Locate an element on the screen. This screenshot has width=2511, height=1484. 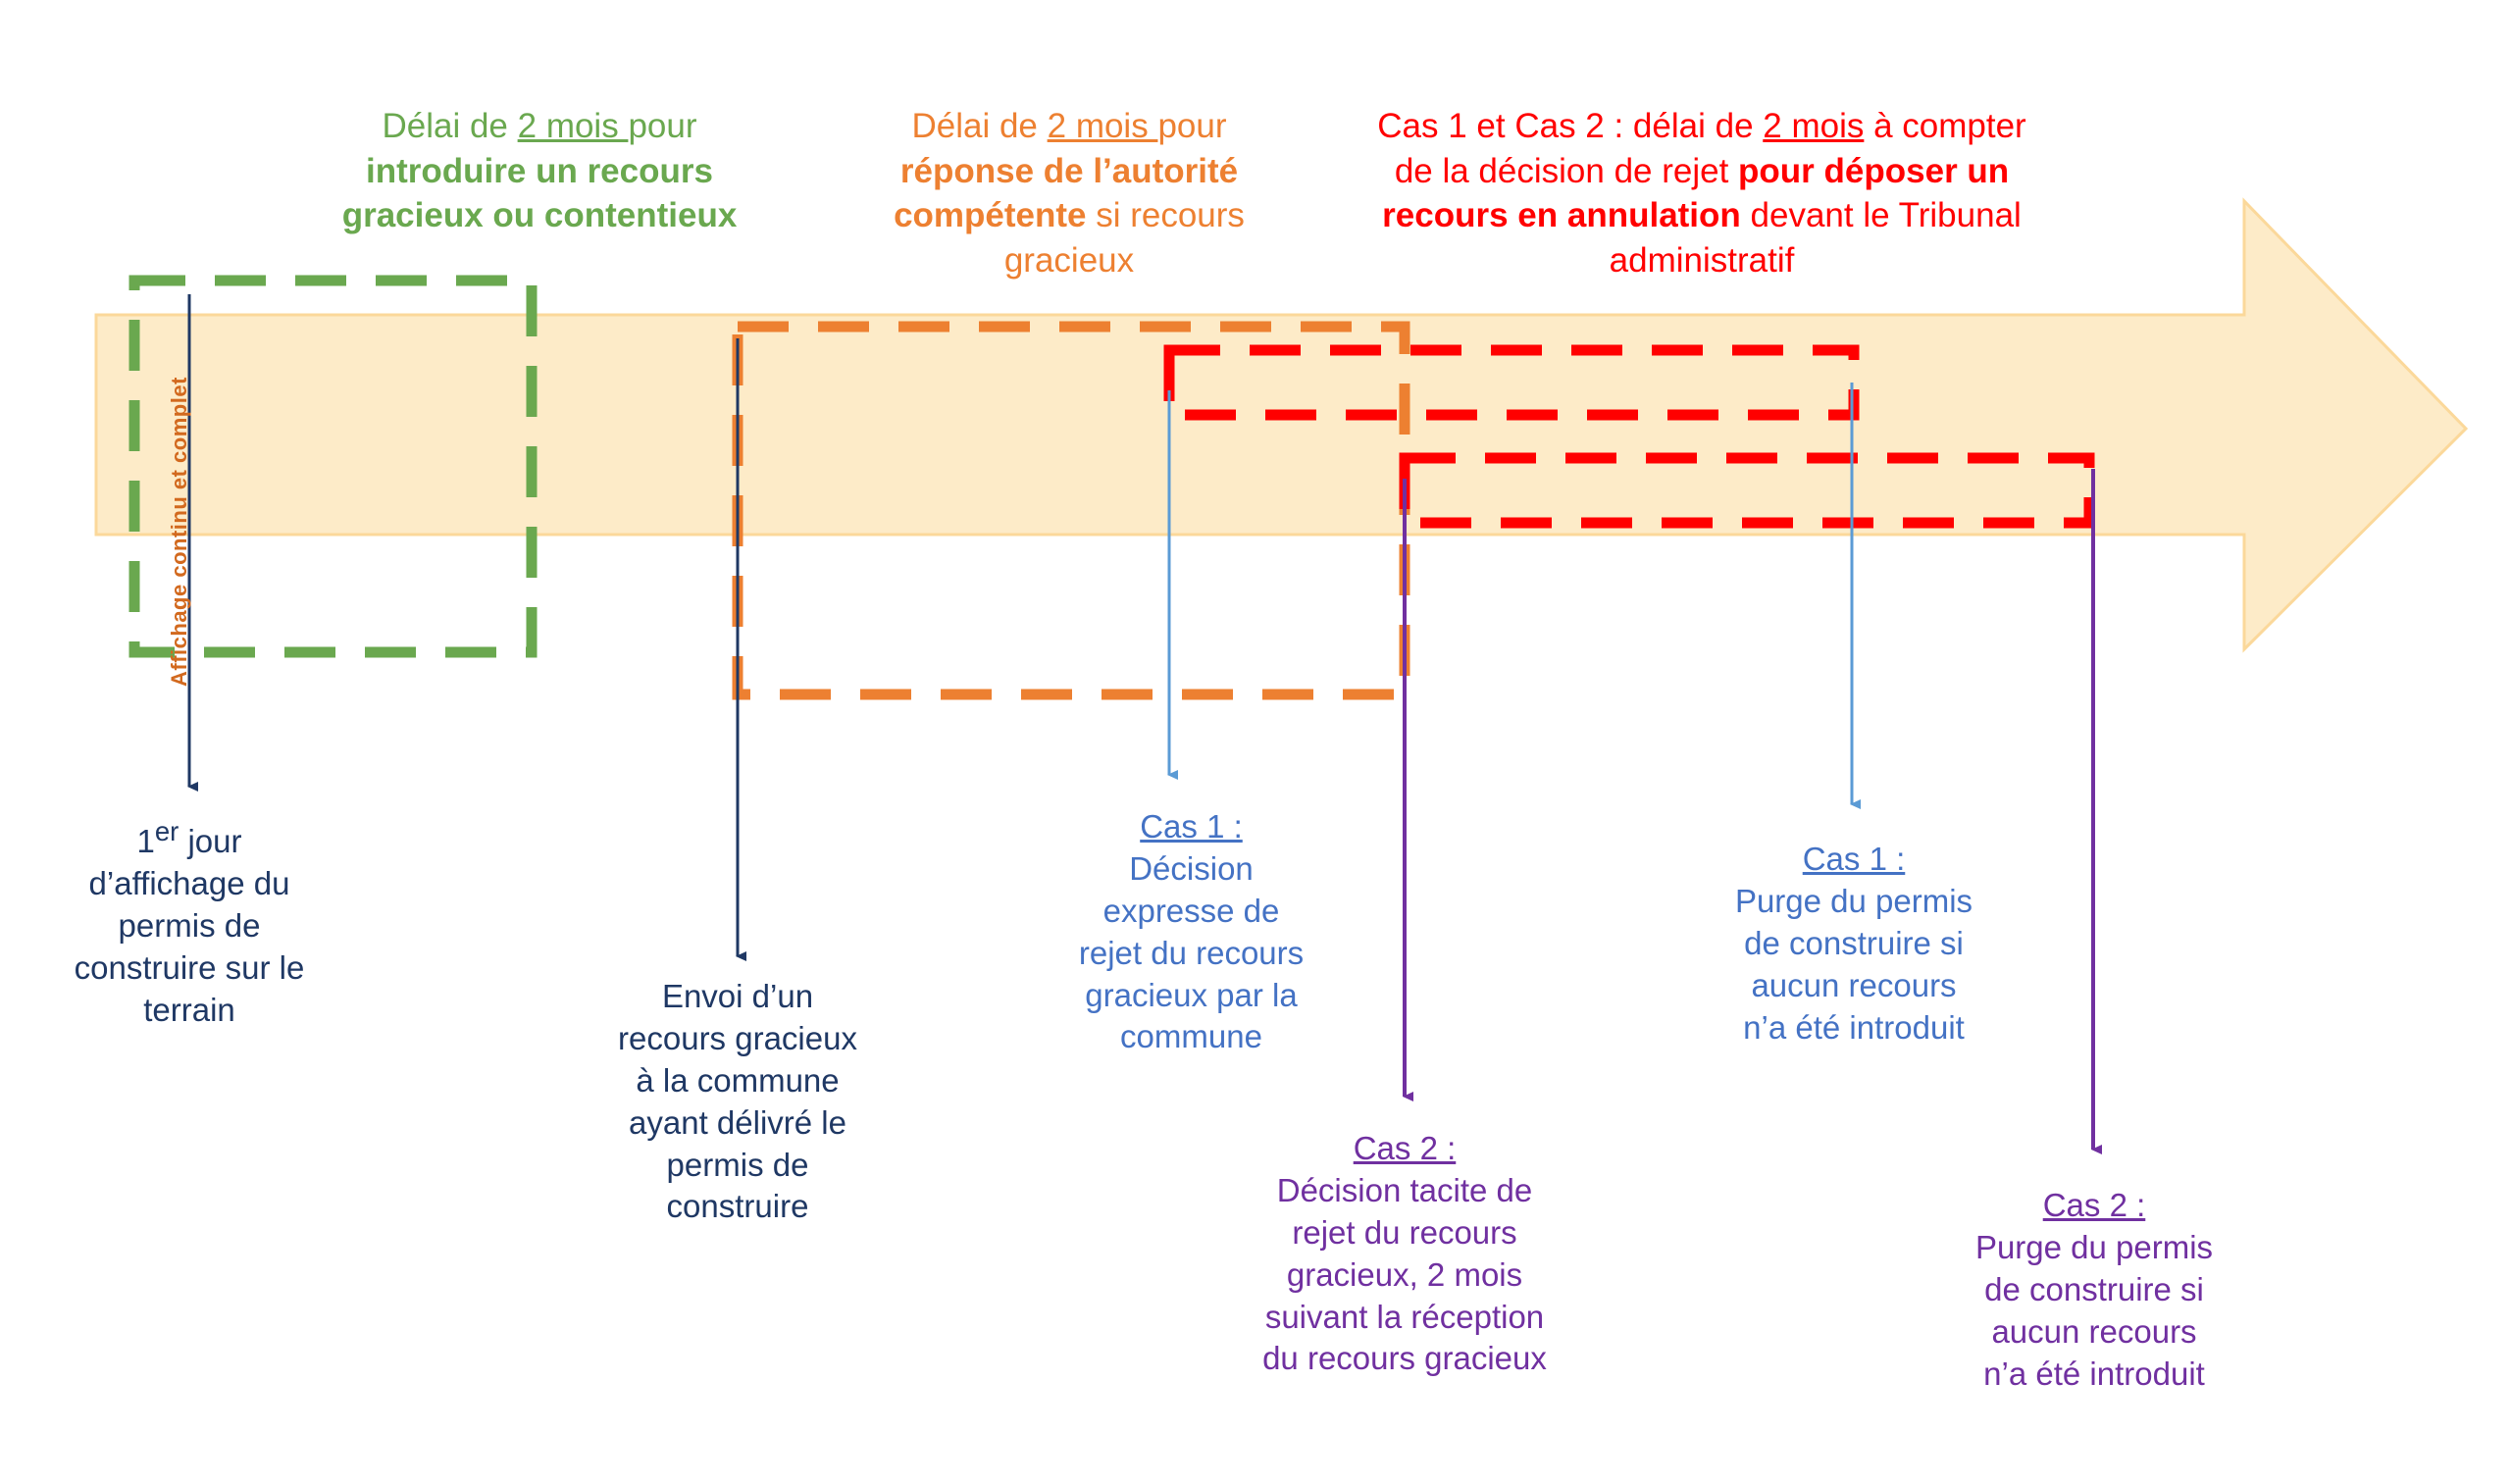
annotation-green-line-3: gracieux ou contentieux is located at coordinates (539, 215).